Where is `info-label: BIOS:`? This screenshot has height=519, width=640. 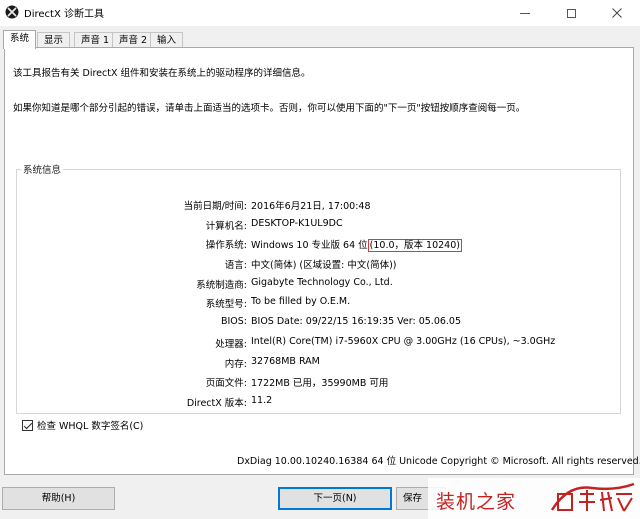
info-label: BIOS: is located at coordinates (233, 321).